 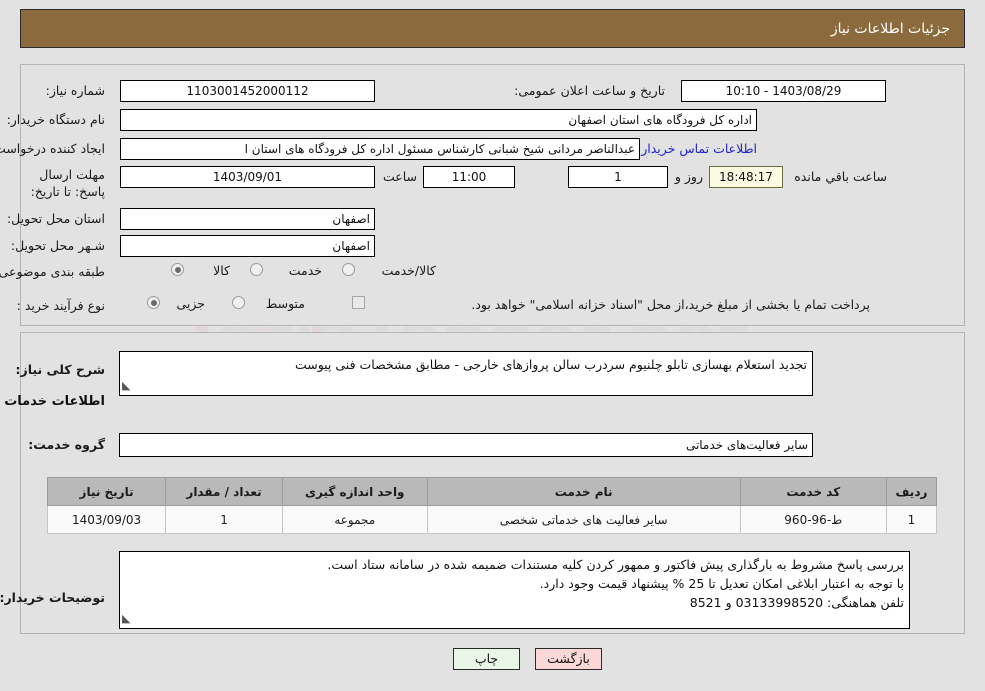 What do you see at coordinates (583, 519) in the screenshot?
I see `cell-service-name: سایر فعالیت های خدماتی شخصی` at bounding box center [583, 519].